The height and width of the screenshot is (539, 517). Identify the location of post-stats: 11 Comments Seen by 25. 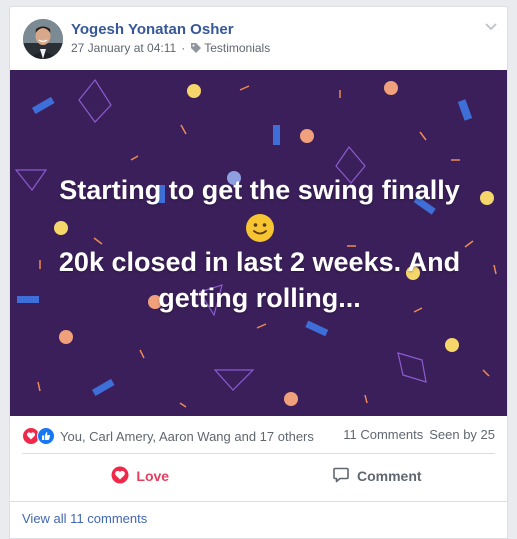
(419, 434).